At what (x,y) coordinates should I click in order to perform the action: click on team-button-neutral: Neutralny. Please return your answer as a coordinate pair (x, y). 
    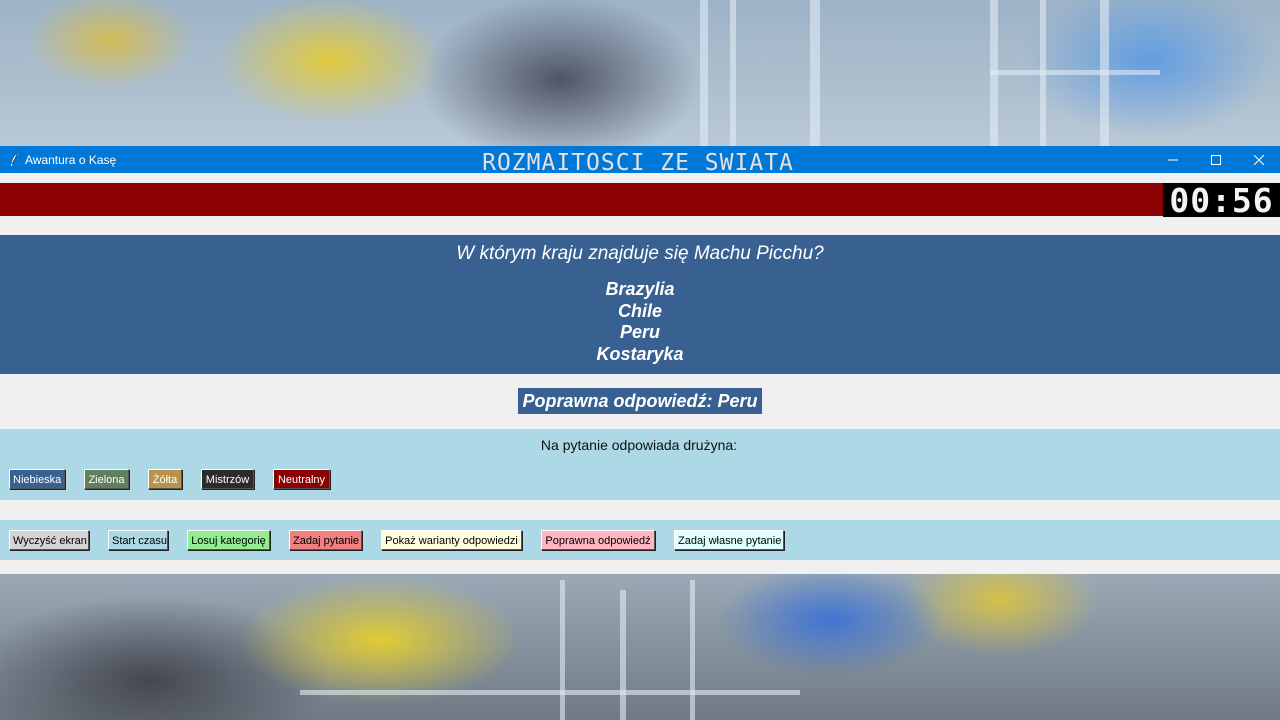
    Looking at the image, I should click on (301, 479).